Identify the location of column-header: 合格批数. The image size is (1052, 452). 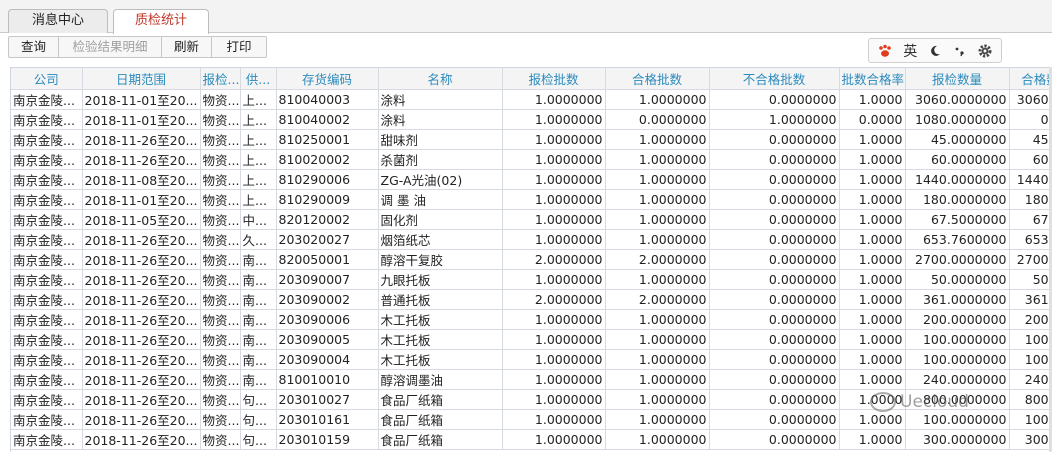
(657, 79).